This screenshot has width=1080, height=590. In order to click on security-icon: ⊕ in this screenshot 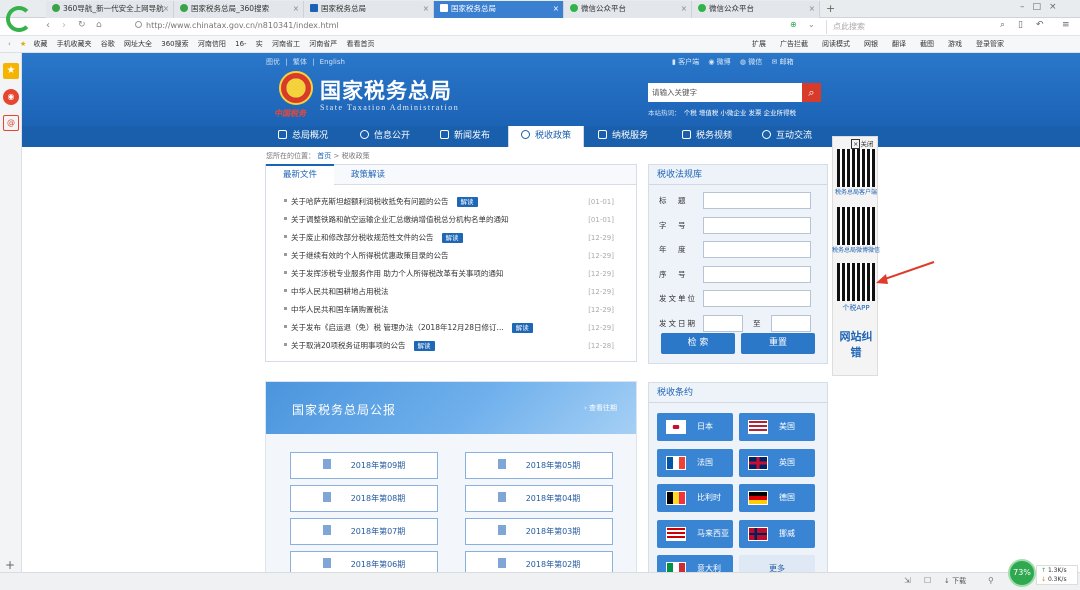, I will do `click(793, 24)`.